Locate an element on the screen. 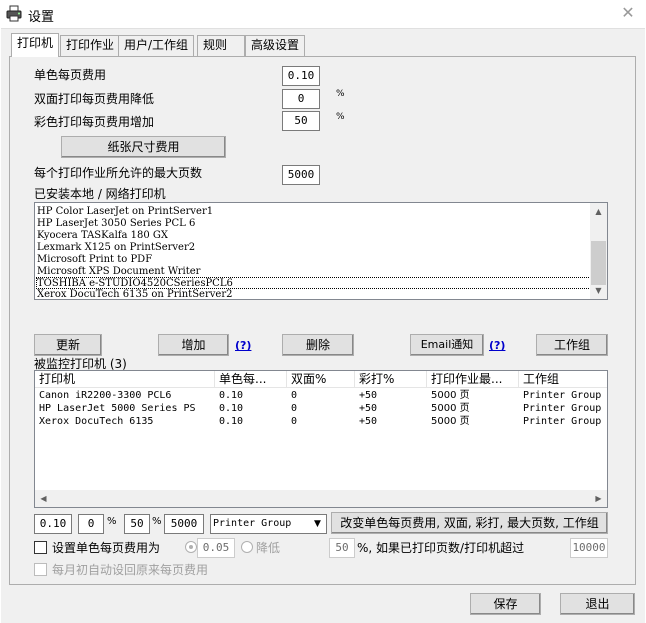 The image size is (646, 623). list-item: Lexmark X125 on PrintServer2 is located at coordinates (116, 248).